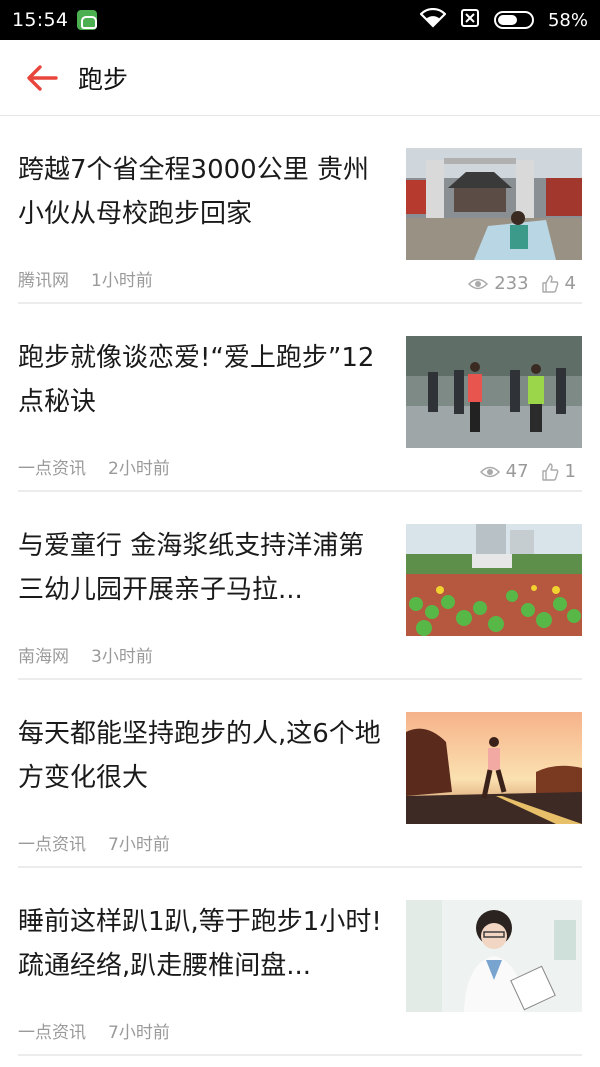 The width and height of the screenshot is (600, 1067). I want to click on article-time: 2小时前, so click(139, 469).